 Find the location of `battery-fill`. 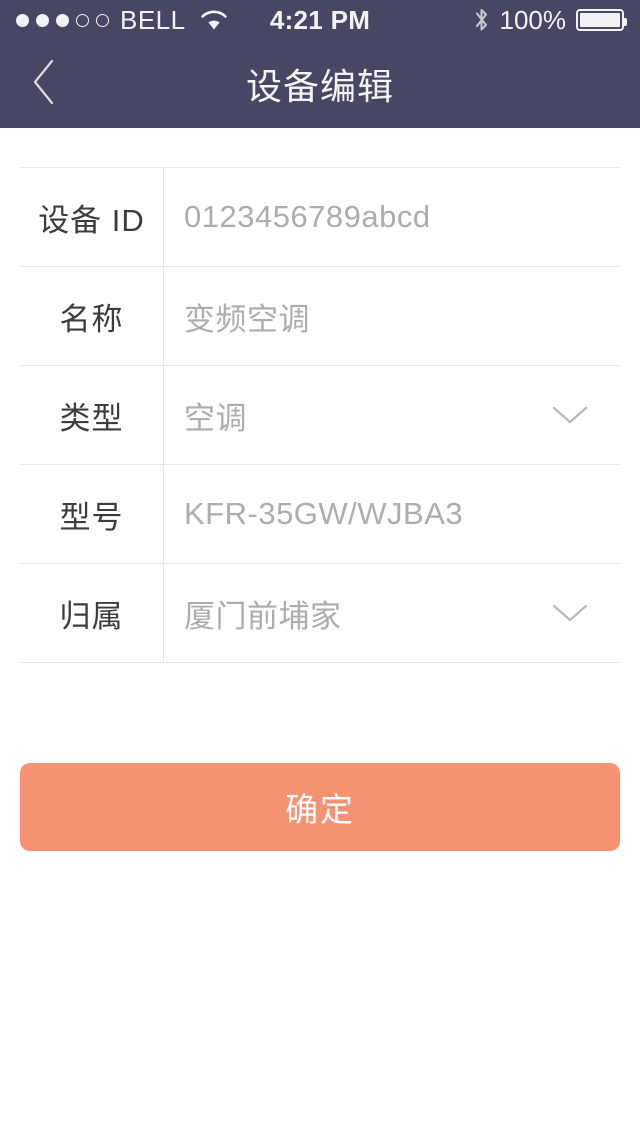

battery-fill is located at coordinates (600, 20).